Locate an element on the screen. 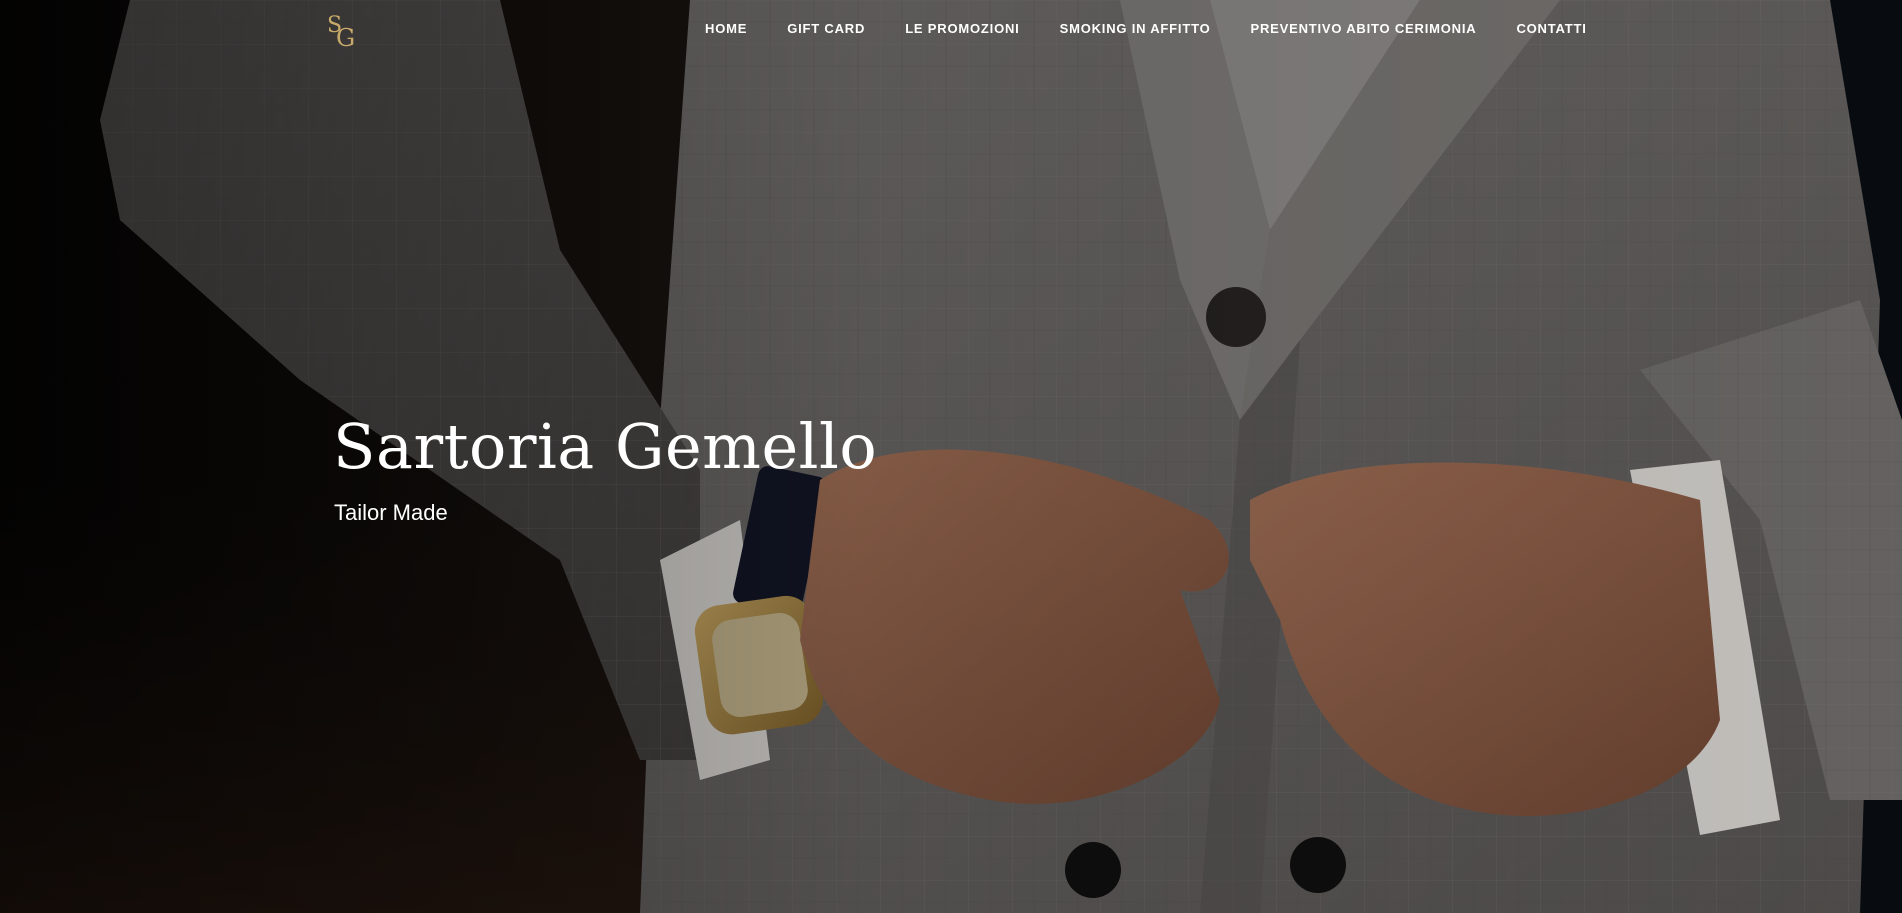 Image resolution: width=1902 pixels, height=913 pixels. nav-le-promozioni: LE PROMOZIONI is located at coordinates (962, 28).